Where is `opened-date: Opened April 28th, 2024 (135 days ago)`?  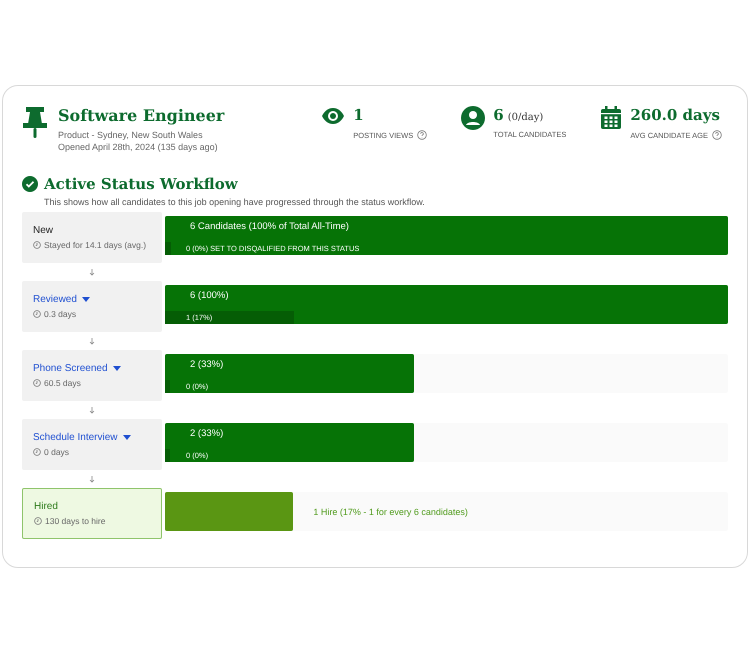 opened-date: Opened April 28th, 2024 (135 days ago) is located at coordinates (138, 147).